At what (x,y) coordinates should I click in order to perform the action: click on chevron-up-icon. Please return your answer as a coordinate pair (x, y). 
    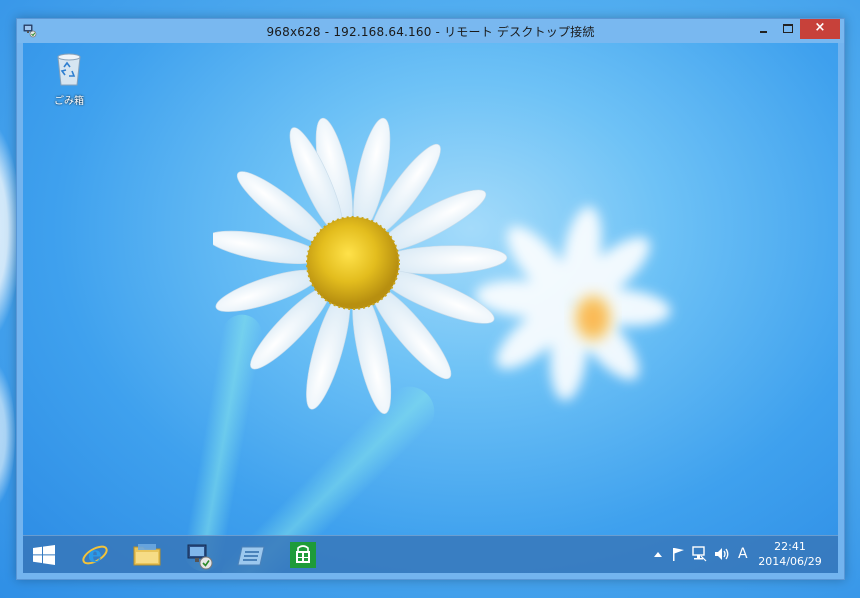
    Looking at the image, I should click on (658, 554).